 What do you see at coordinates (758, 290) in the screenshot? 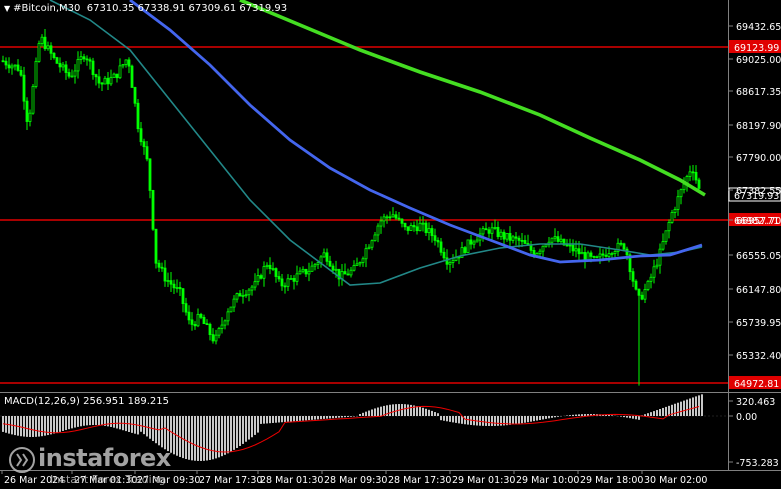
I see `price-tick-label: 66147.80` at bounding box center [758, 290].